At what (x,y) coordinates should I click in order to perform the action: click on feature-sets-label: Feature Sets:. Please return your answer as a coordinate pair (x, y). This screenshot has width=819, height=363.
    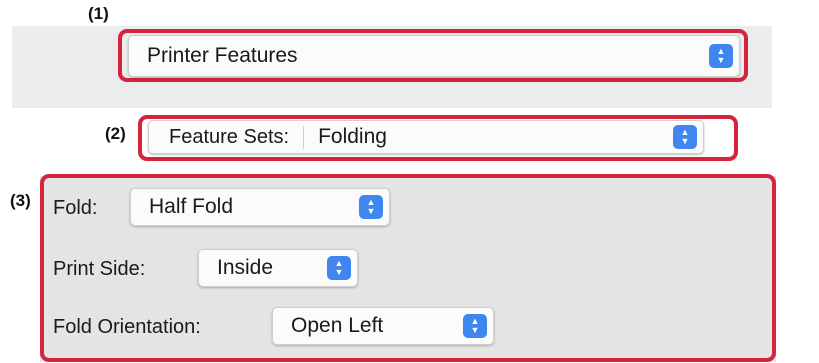
    Looking at the image, I should click on (227, 137).